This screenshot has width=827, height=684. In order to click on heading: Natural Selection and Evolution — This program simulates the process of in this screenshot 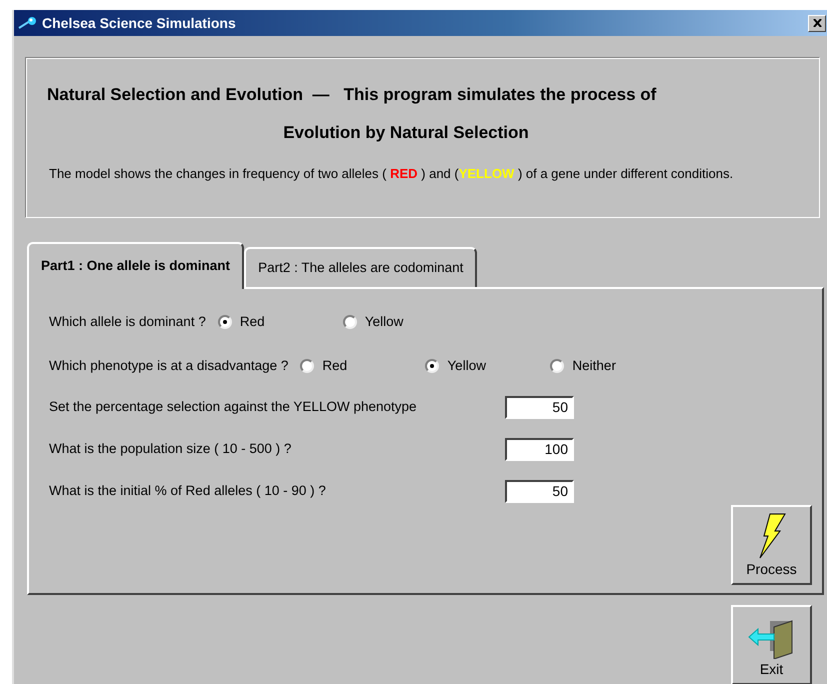, I will do `click(352, 95)`.